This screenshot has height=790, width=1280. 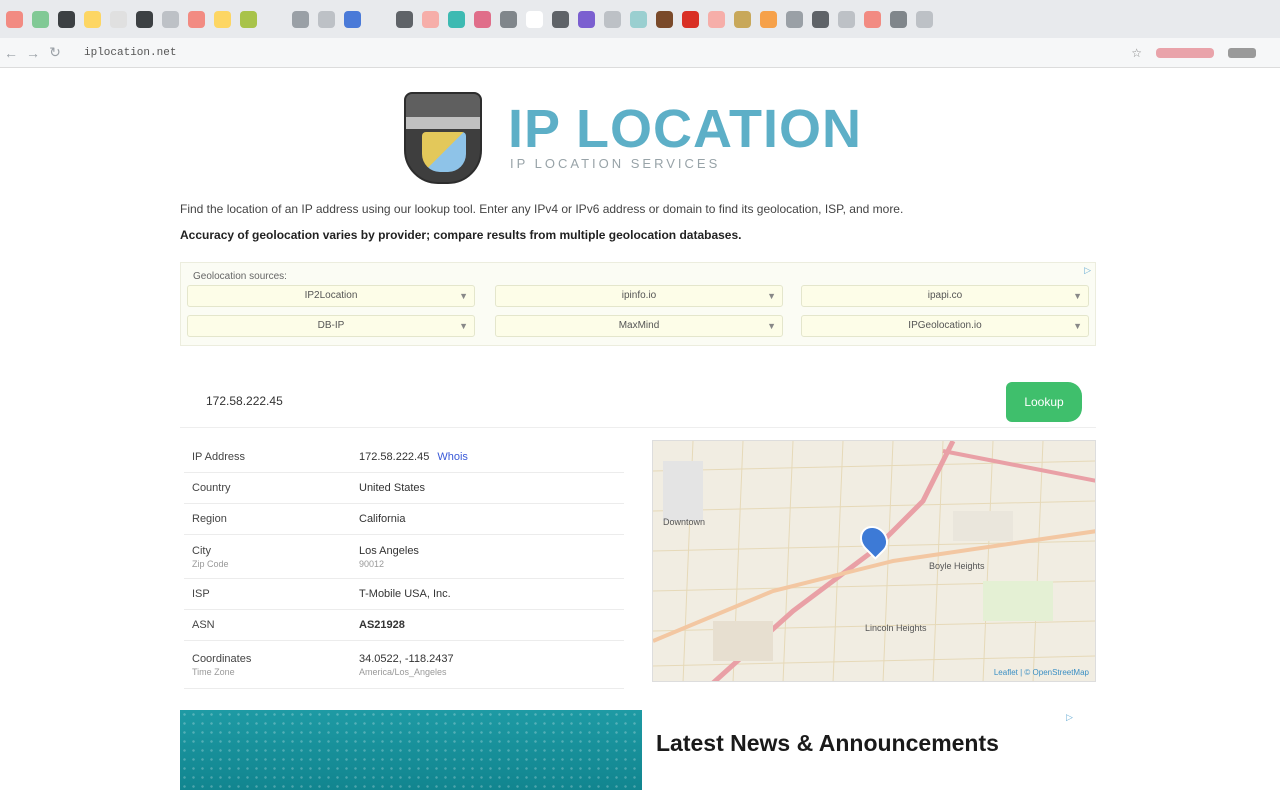 I want to click on news-heading: Latest News & Announcements, so click(x=827, y=743).